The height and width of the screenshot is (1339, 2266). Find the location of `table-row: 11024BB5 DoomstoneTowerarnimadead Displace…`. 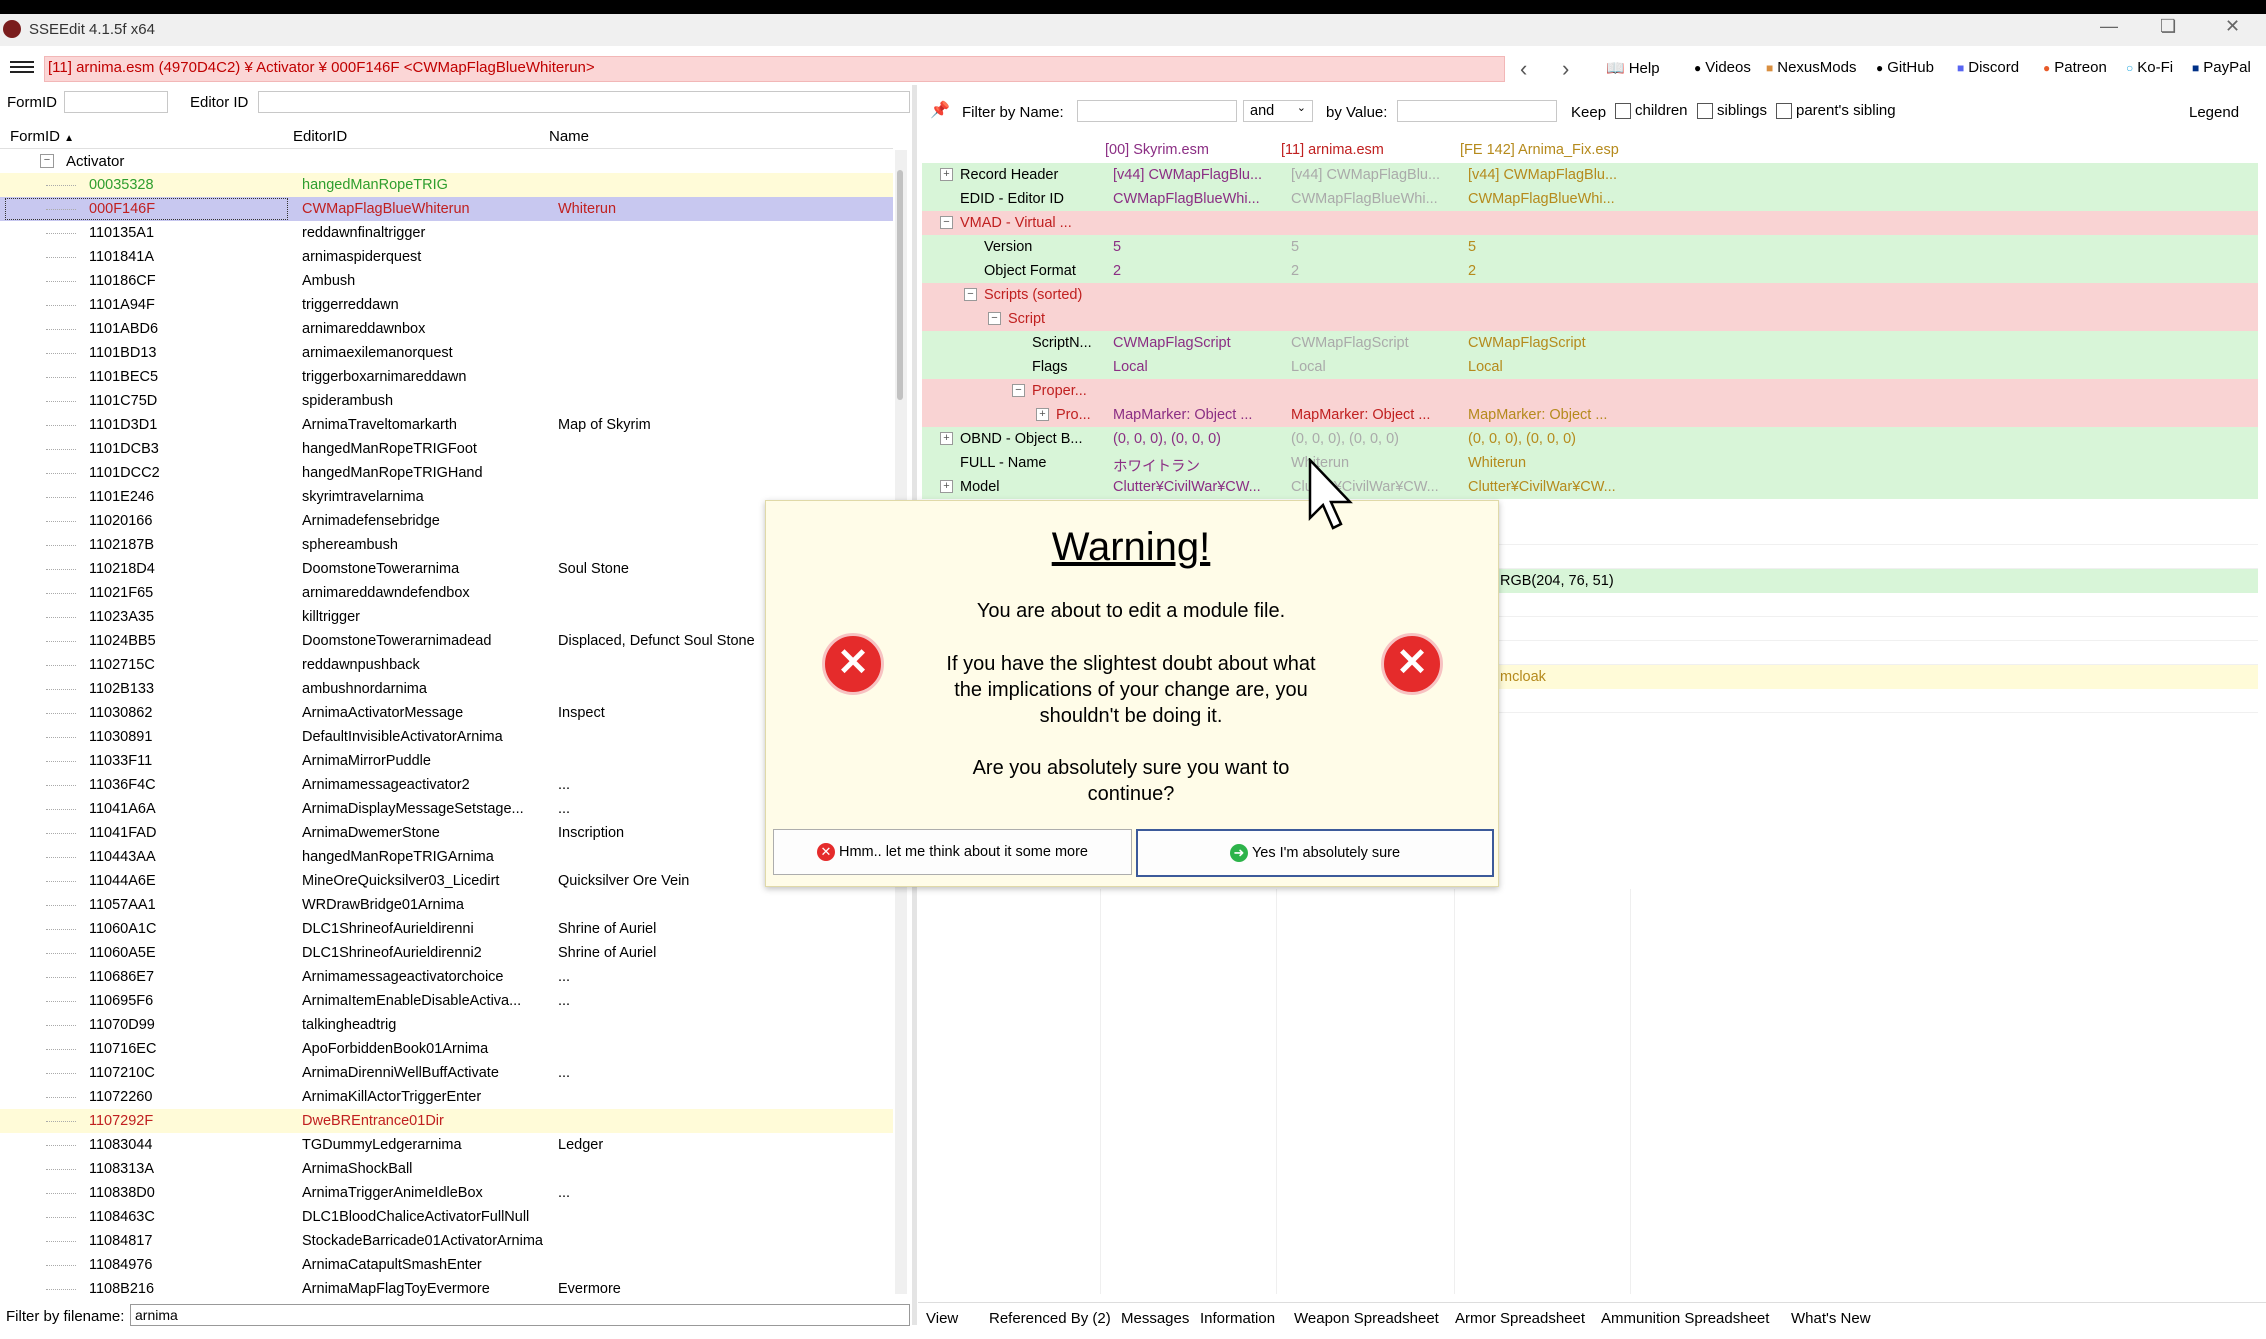

table-row: 11024BB5 DoomstoneTowerarnimadead Displace… is located at coordinates (446, 641).